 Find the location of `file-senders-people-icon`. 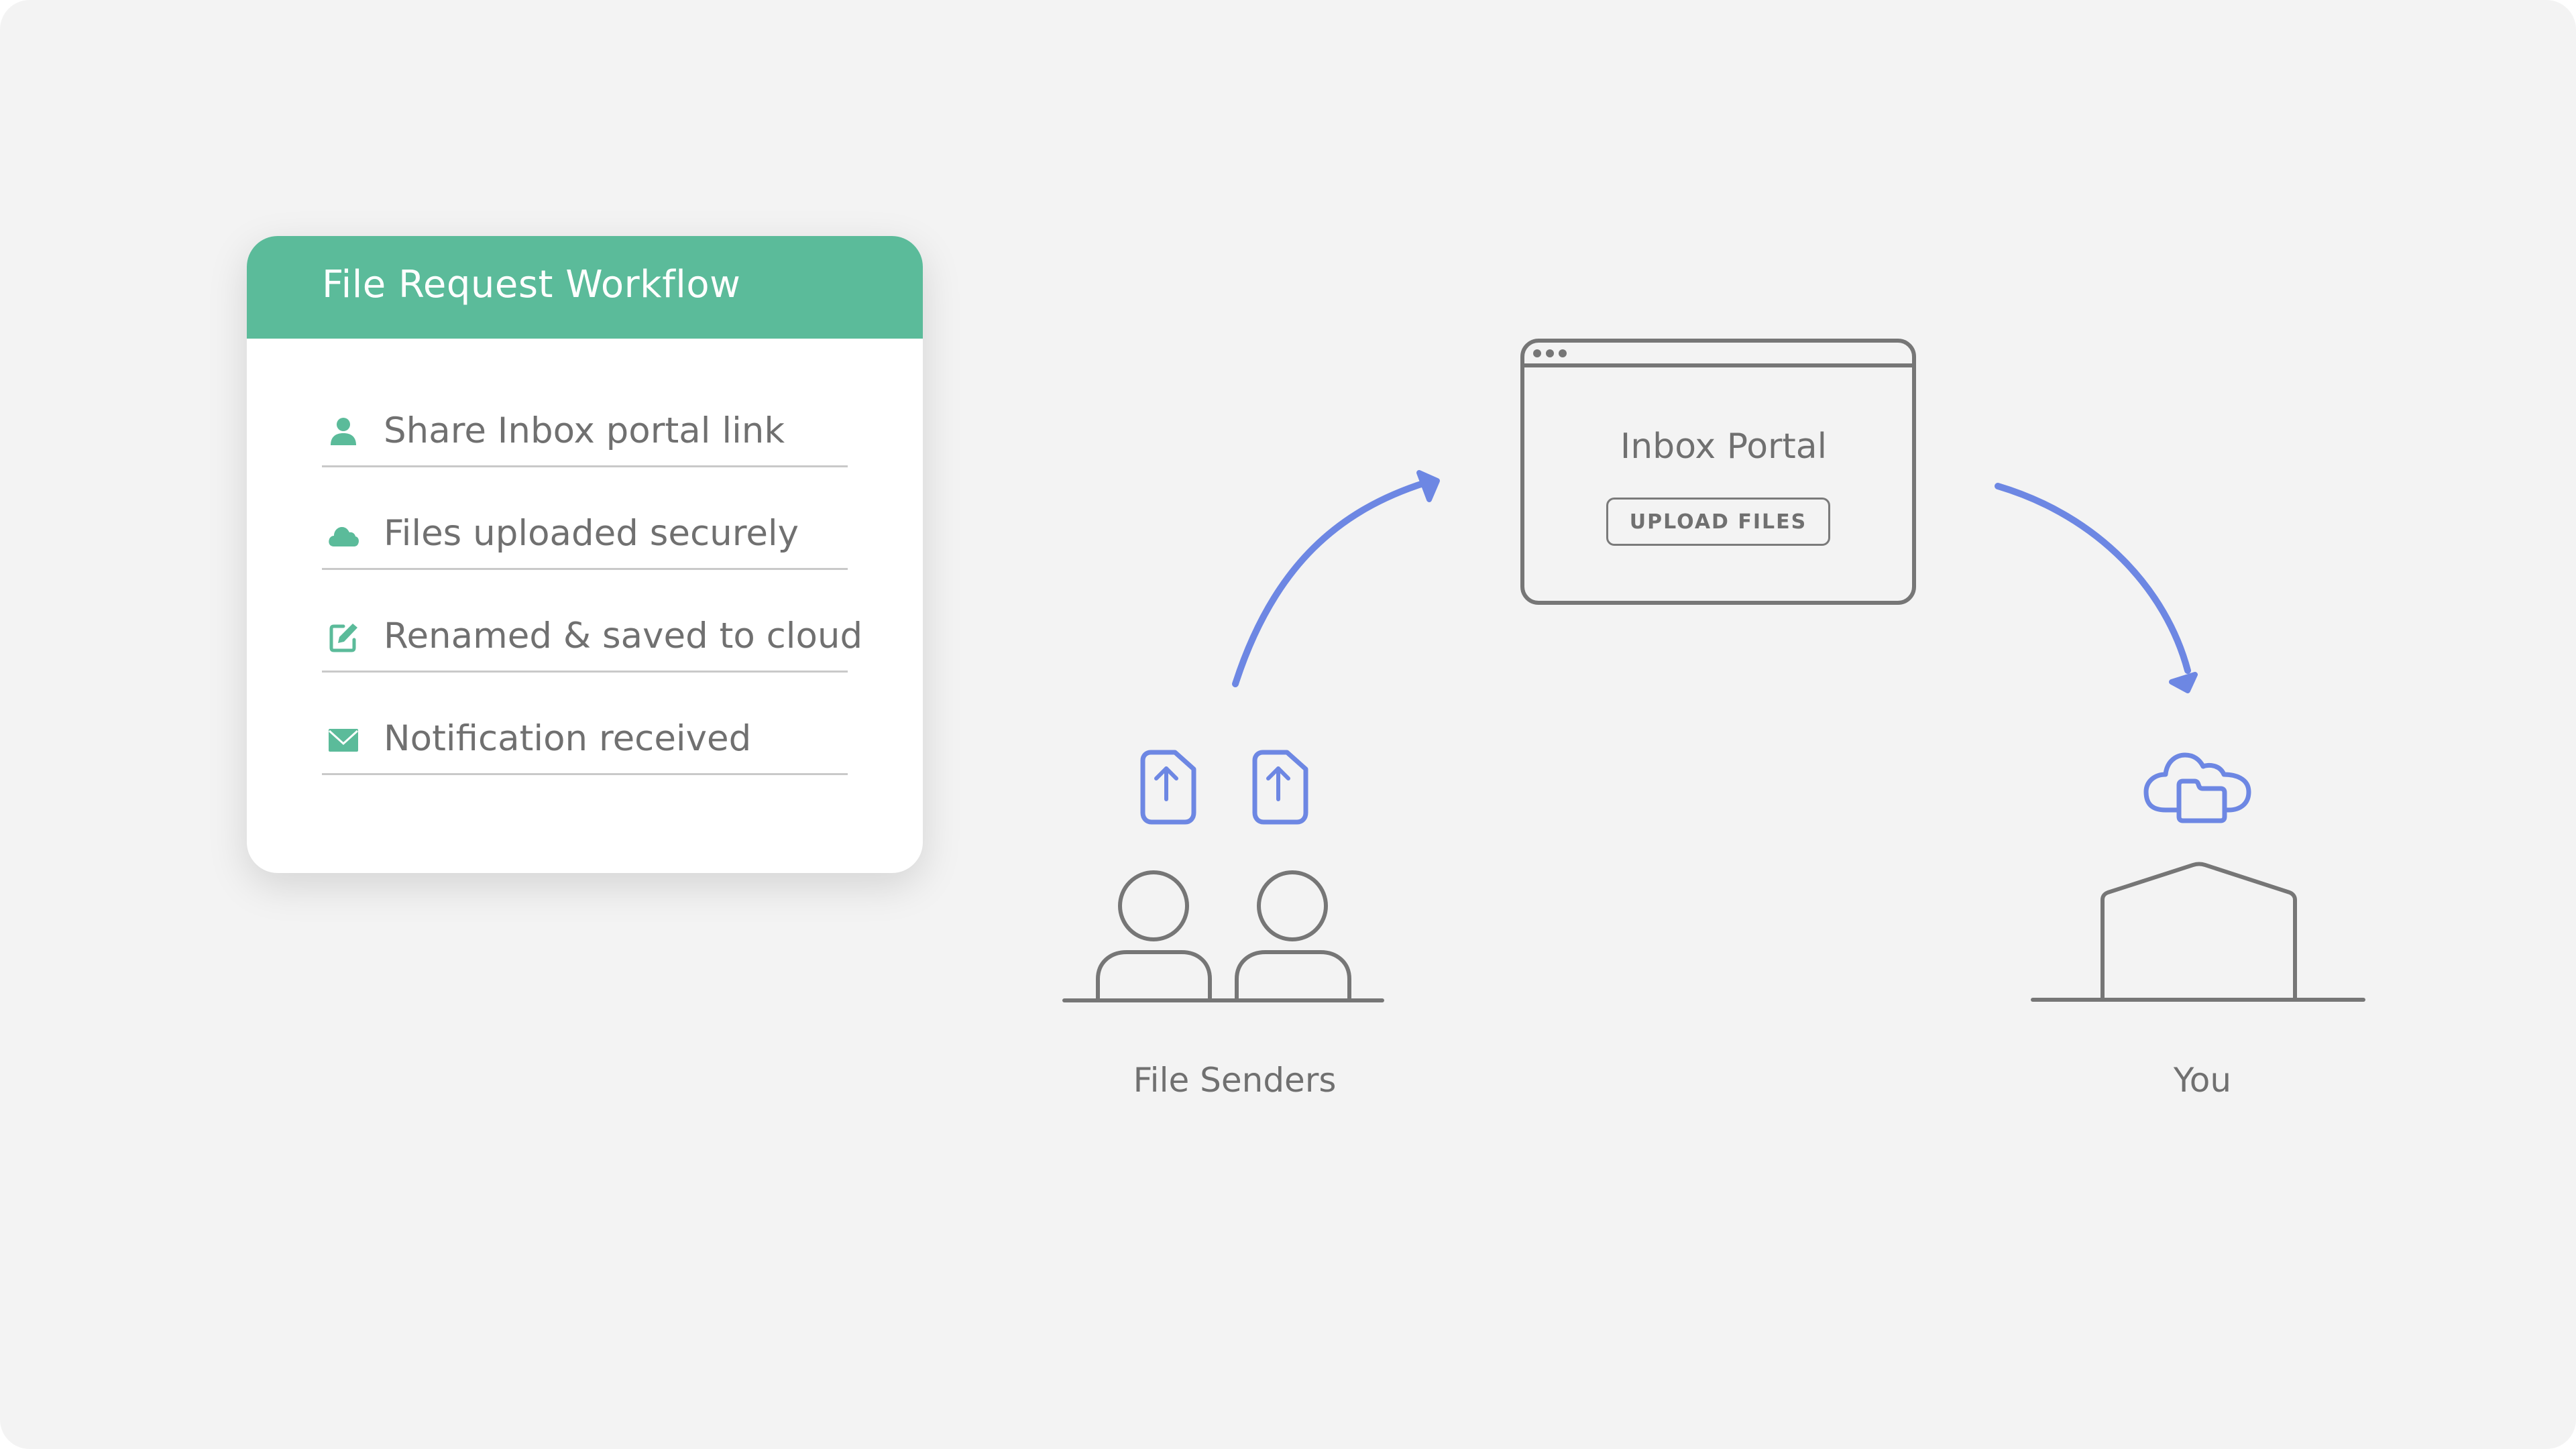

file-senders-people-icon is located at coordinates (1223, 936).